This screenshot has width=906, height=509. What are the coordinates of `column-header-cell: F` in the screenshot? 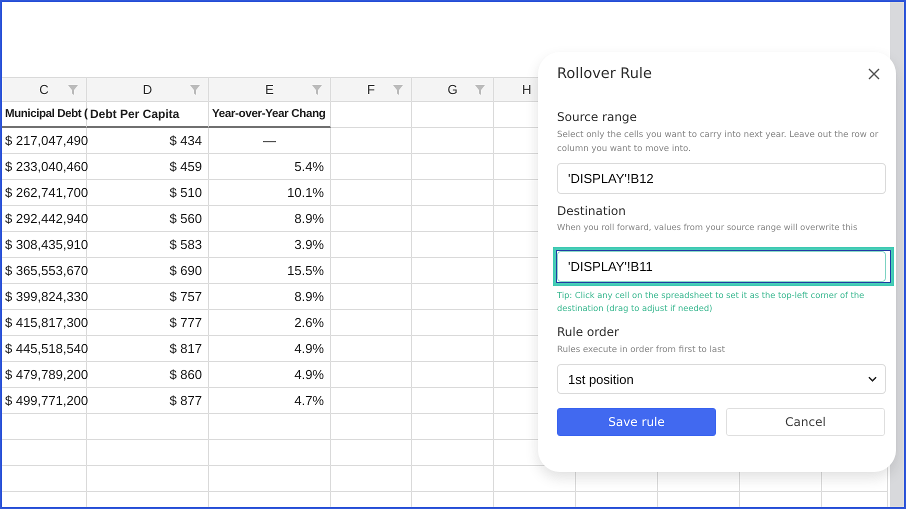 It's located at (371, 90).